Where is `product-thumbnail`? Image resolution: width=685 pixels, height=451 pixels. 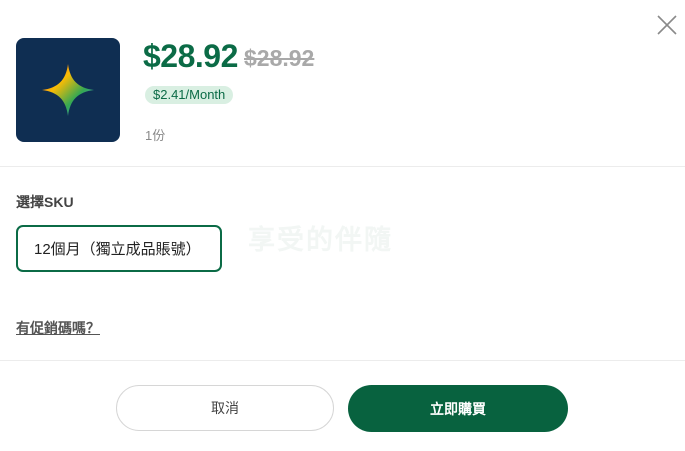 product-thumbnail is located at coordinates (68, 90).